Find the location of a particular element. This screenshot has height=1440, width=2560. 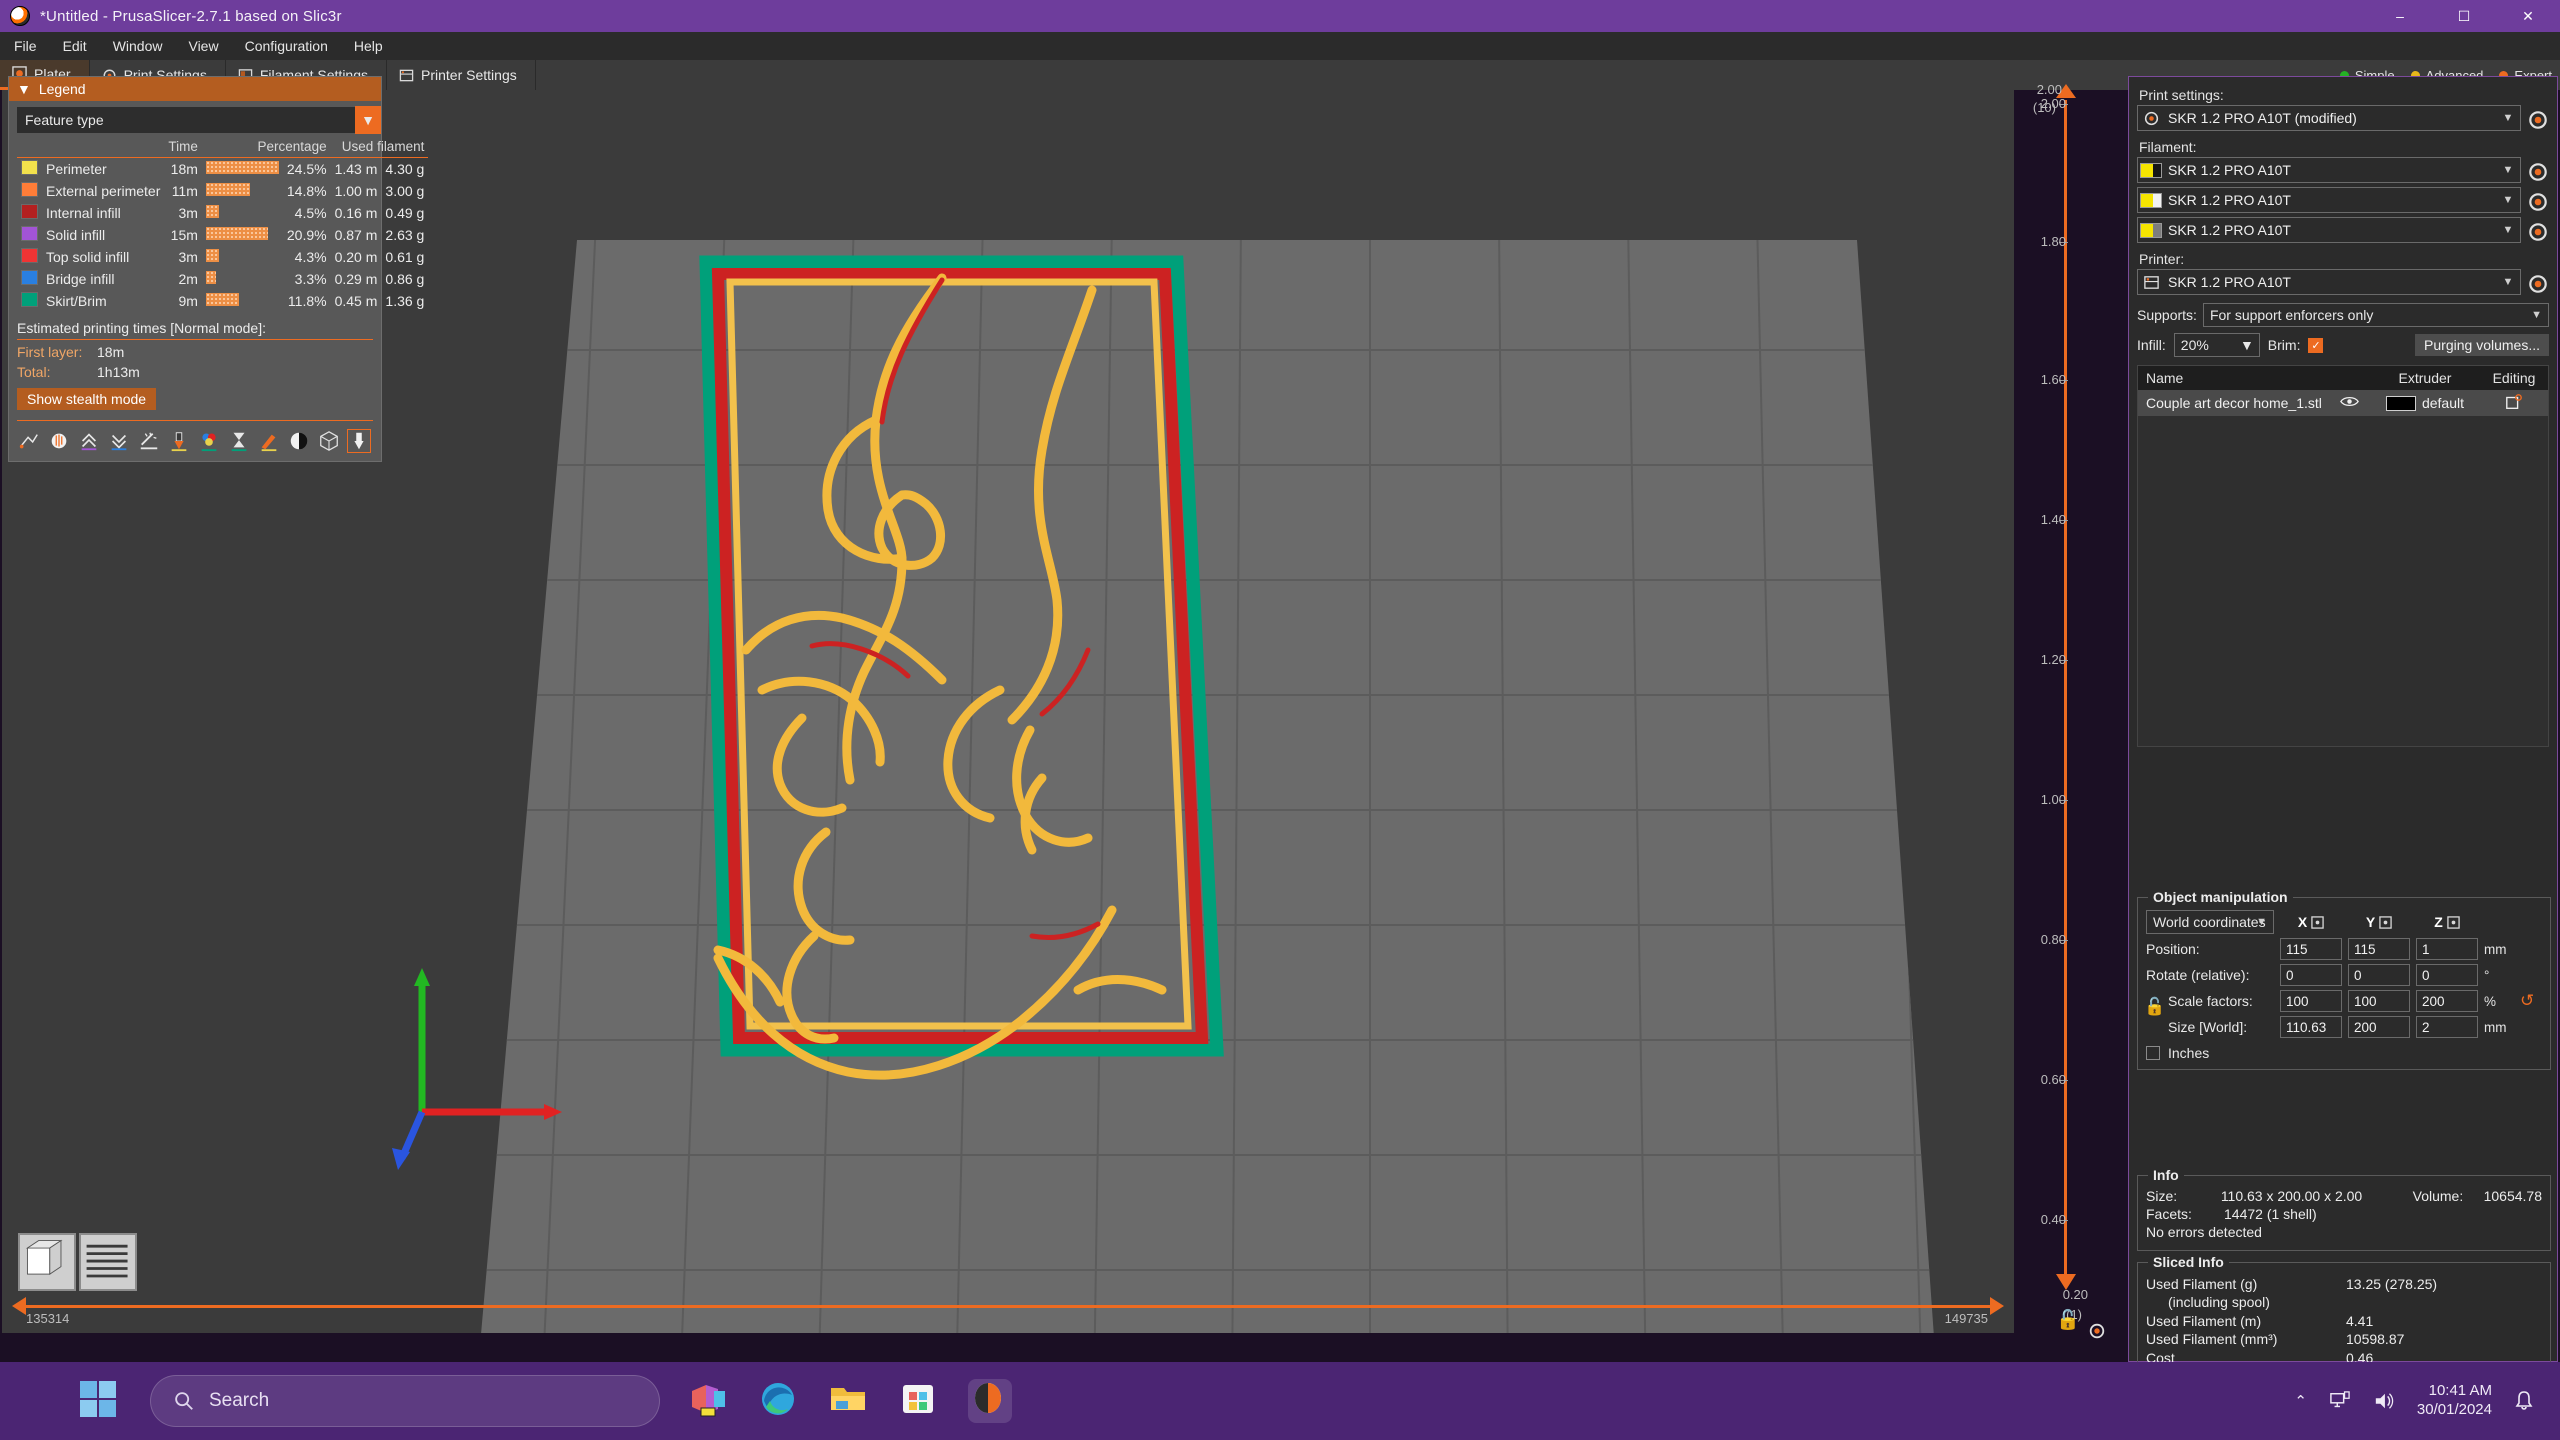

scale-y-input: 100 is located at coordinates (2379, 1001).